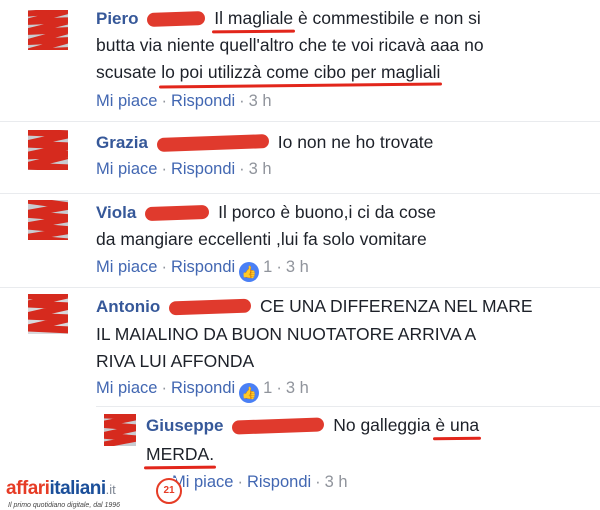 The height and width of the screenshot is (510, 600). Describe the element at coordinates (129, 72) in the screenshot. I see `text-segment: scusate` at that location.